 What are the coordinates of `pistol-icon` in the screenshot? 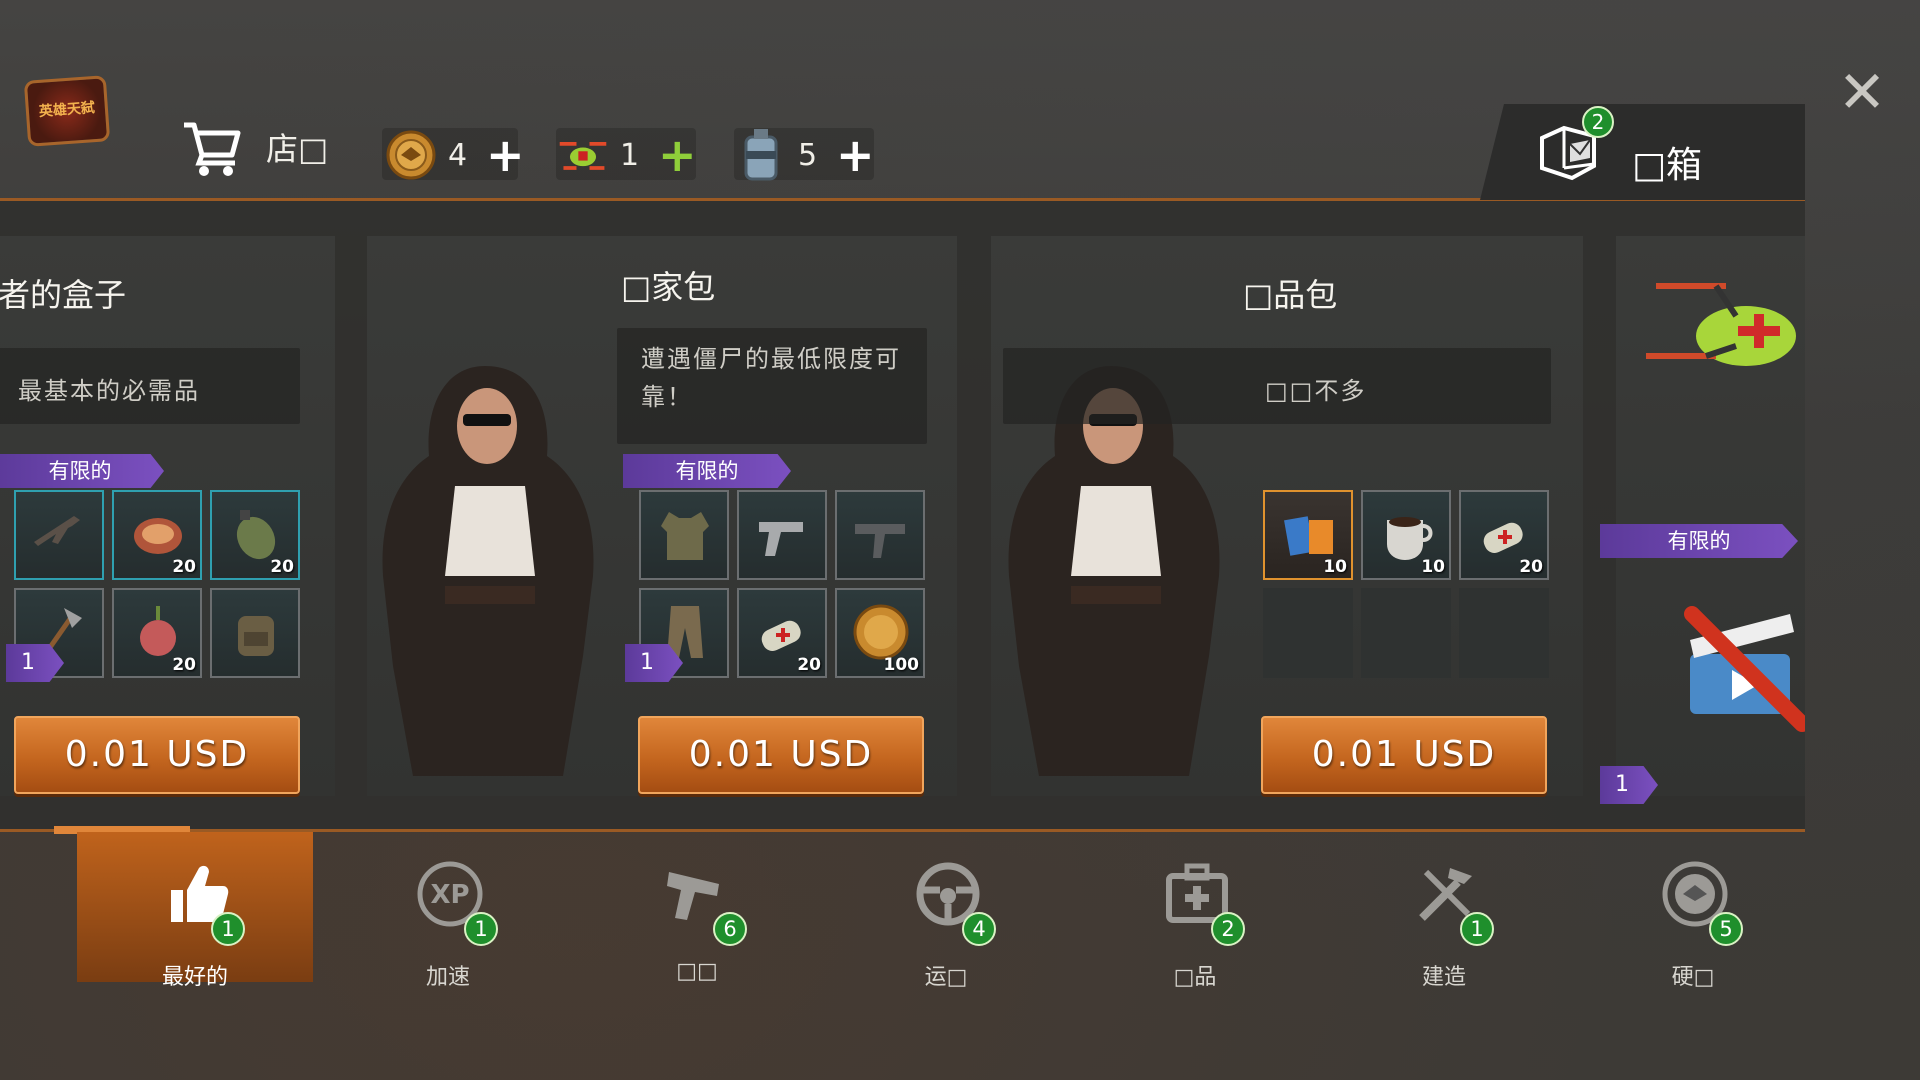 It's located at (781, 539).